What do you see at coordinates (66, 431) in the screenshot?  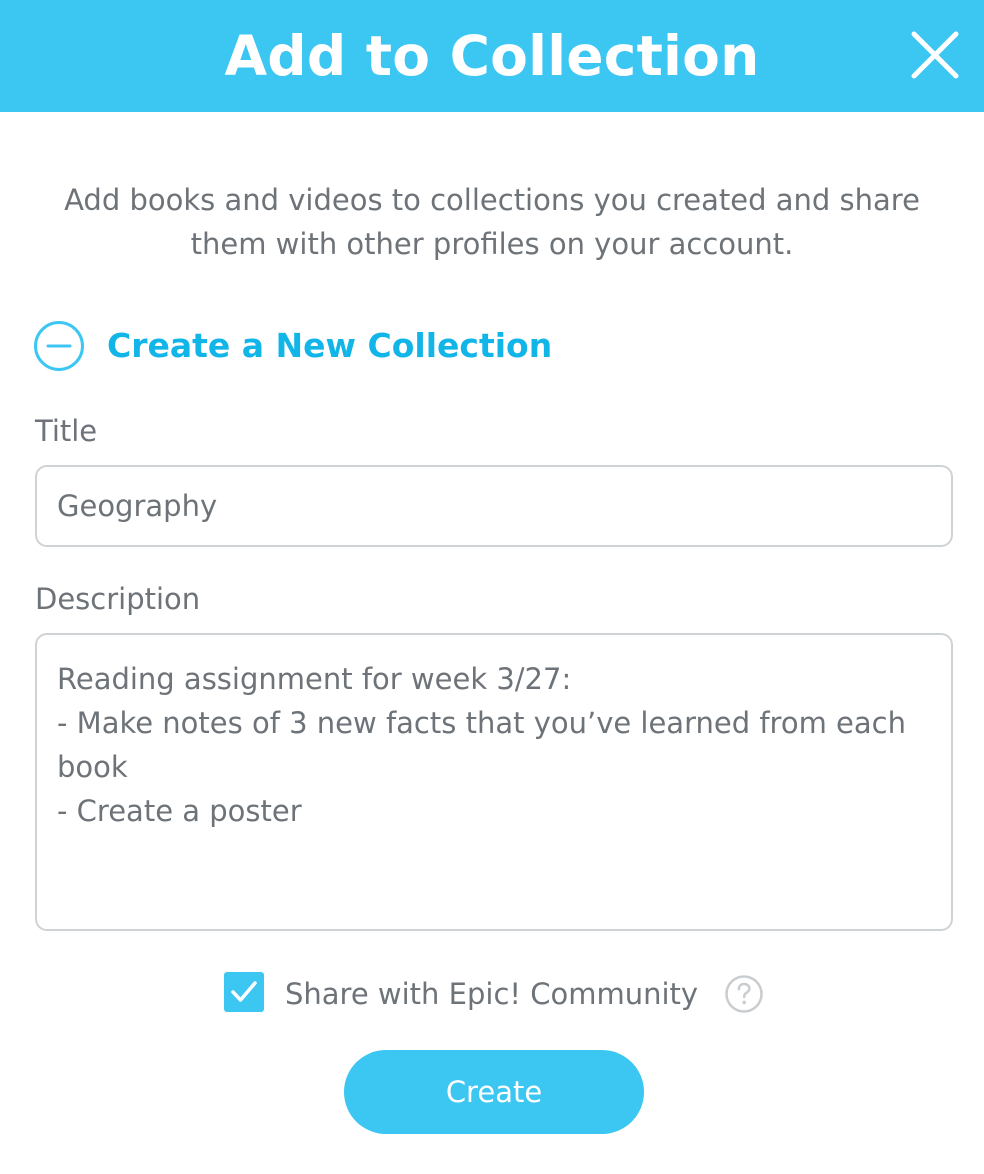 I see `title-label: Title` at bounding box center [66, 431].